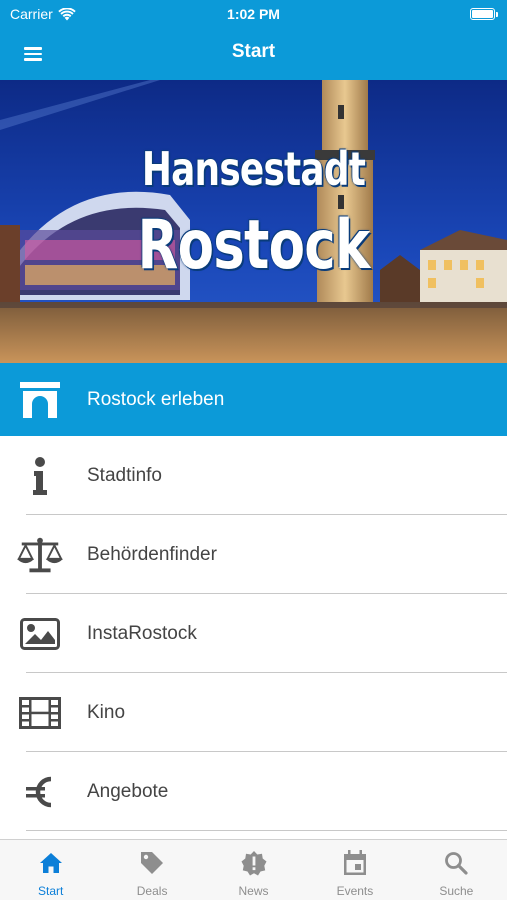  Describe the element at coordinates (142, 633) in the screenshot. I see `menu-item-label: InstaRostock` at that location.